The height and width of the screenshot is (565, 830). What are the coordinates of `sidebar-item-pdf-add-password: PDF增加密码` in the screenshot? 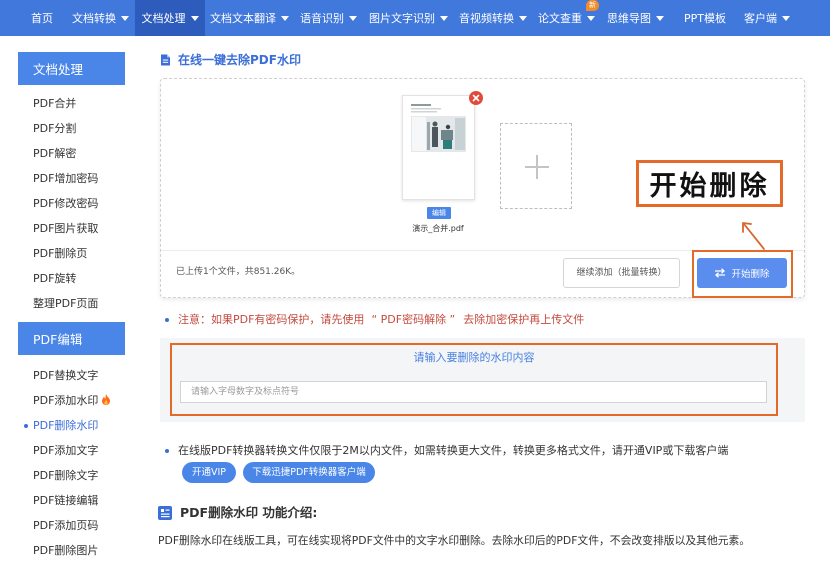 It's located at (80, 178).